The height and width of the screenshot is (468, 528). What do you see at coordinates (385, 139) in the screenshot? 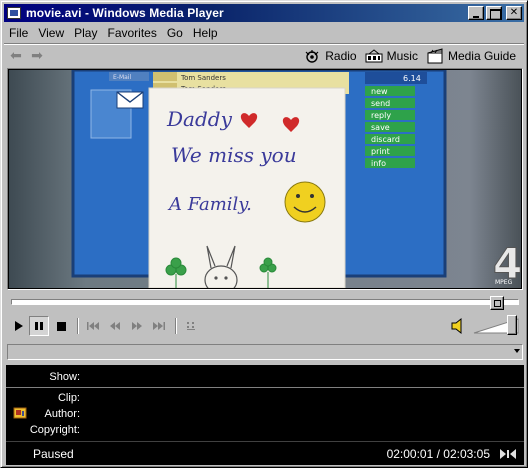
I see `screen-menu-discard: discard` at bounding box center [385, 139].